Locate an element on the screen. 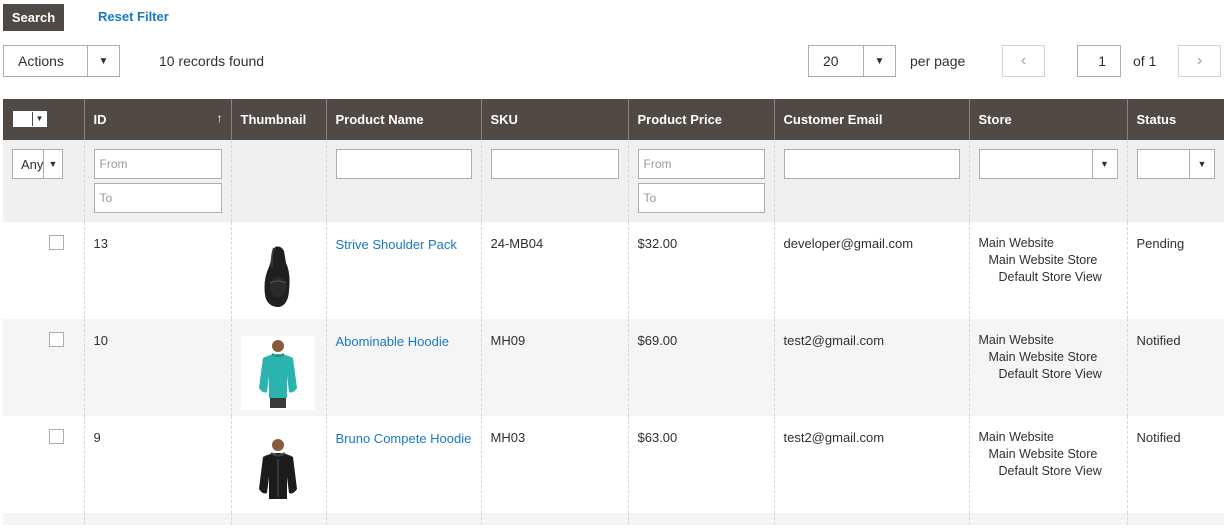  cell-price: $32.00 is located at coordinates (701, 270).